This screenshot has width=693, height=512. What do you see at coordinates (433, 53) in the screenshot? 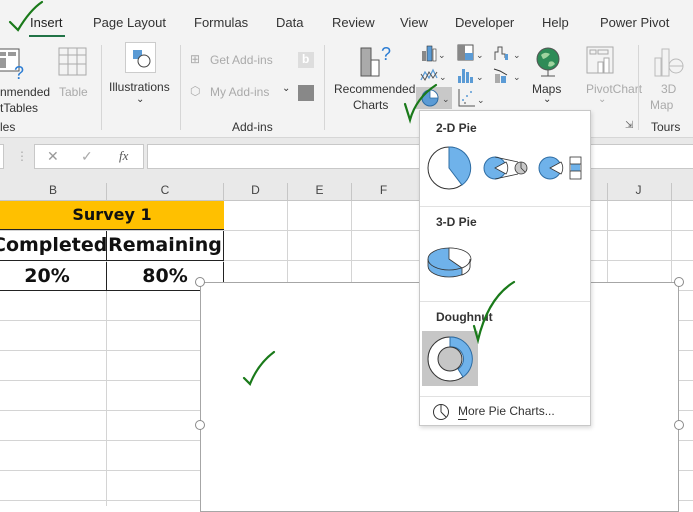
I see `column-chart-button: ⌄` at bounding box center [433, 53].